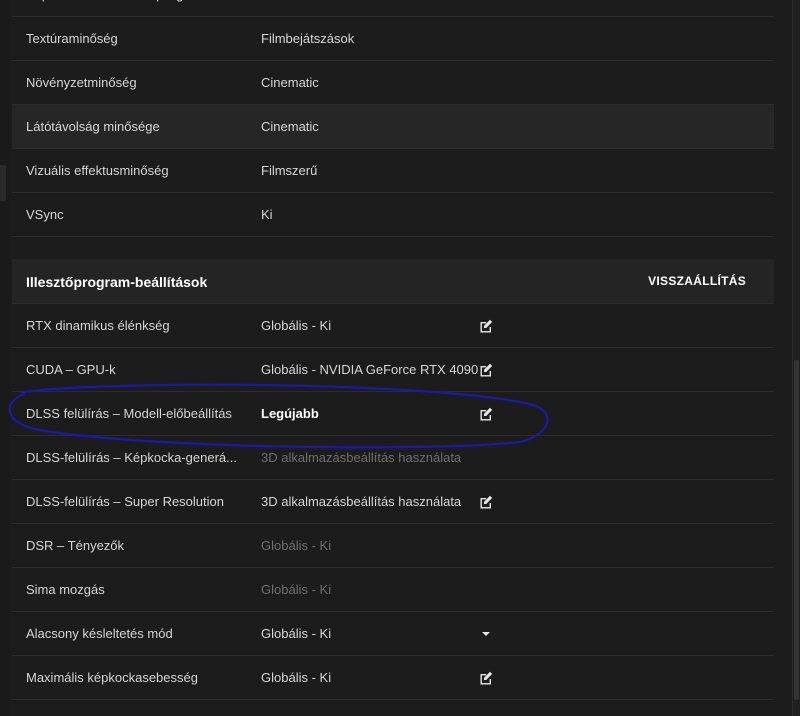 The image size is (800, 716). What do you see at coordinates (129, 413) in the screenshot?
I see `setting-label: DLSS felülírás – Modell-előbeállítás` at bounding box center [129, 413].